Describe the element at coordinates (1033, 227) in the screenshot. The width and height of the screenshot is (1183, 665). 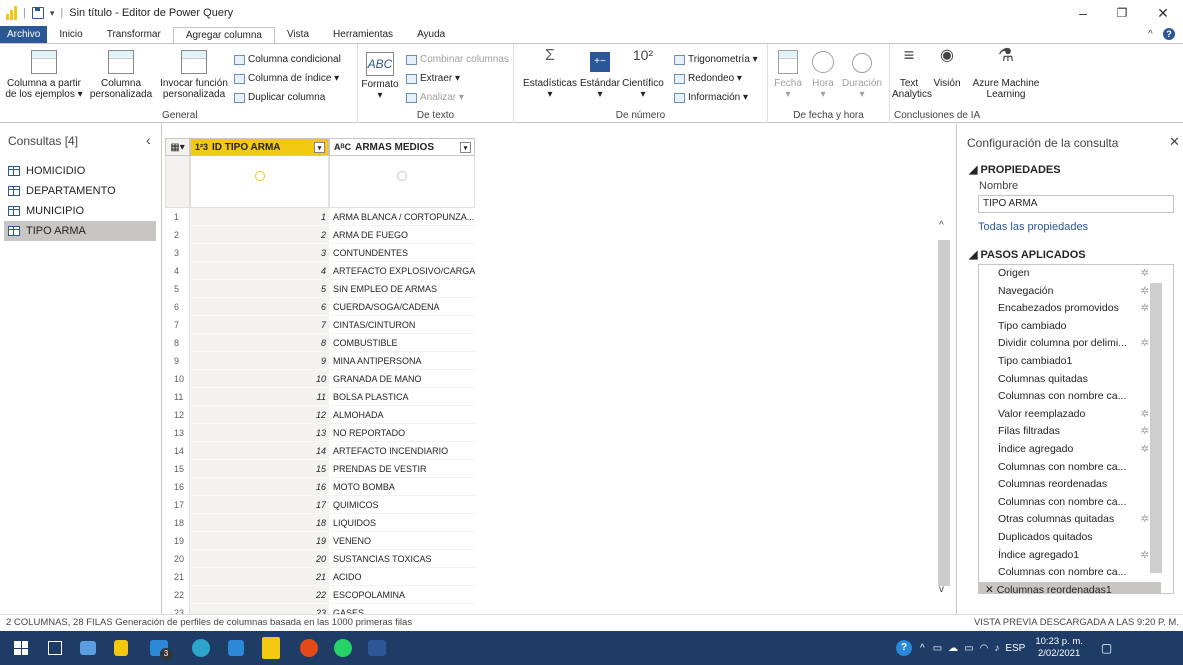
I see `all-properties-link: Todas las propiedades` at that location.